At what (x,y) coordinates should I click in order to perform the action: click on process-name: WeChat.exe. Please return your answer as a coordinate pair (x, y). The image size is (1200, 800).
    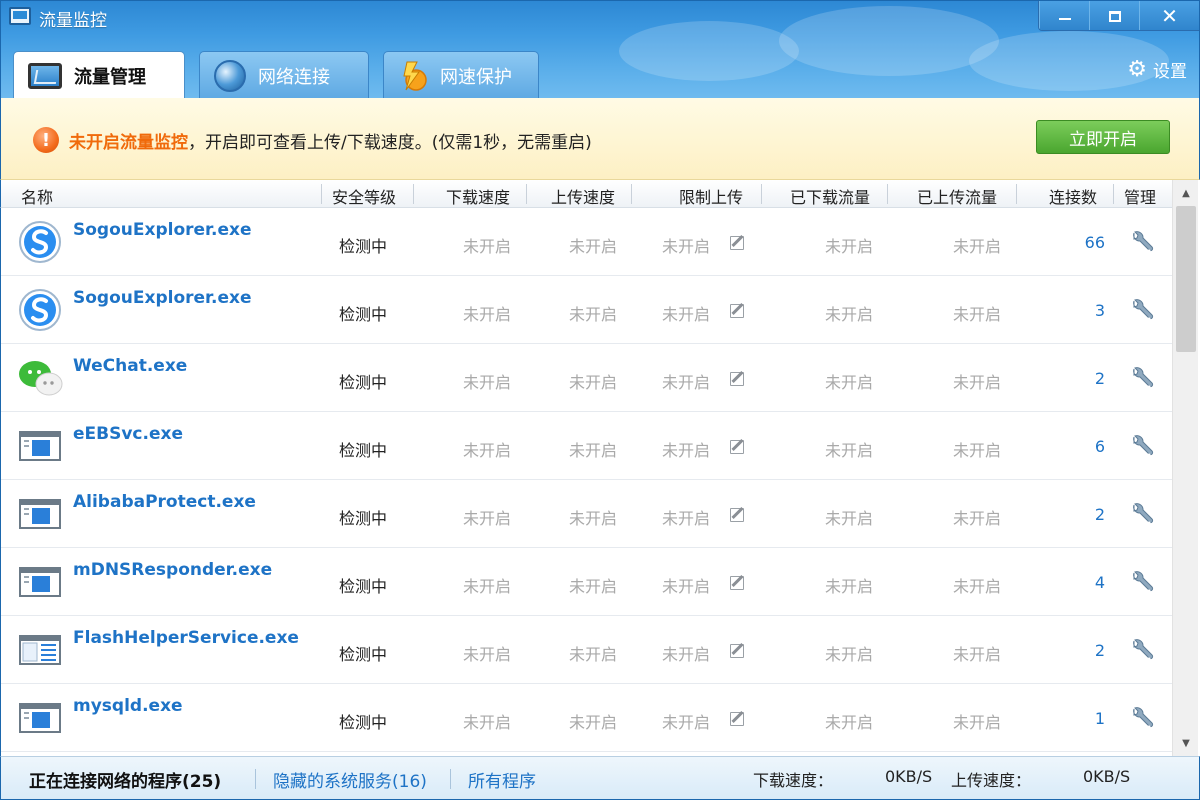
    Looking at the image, I should click on (130, 366).